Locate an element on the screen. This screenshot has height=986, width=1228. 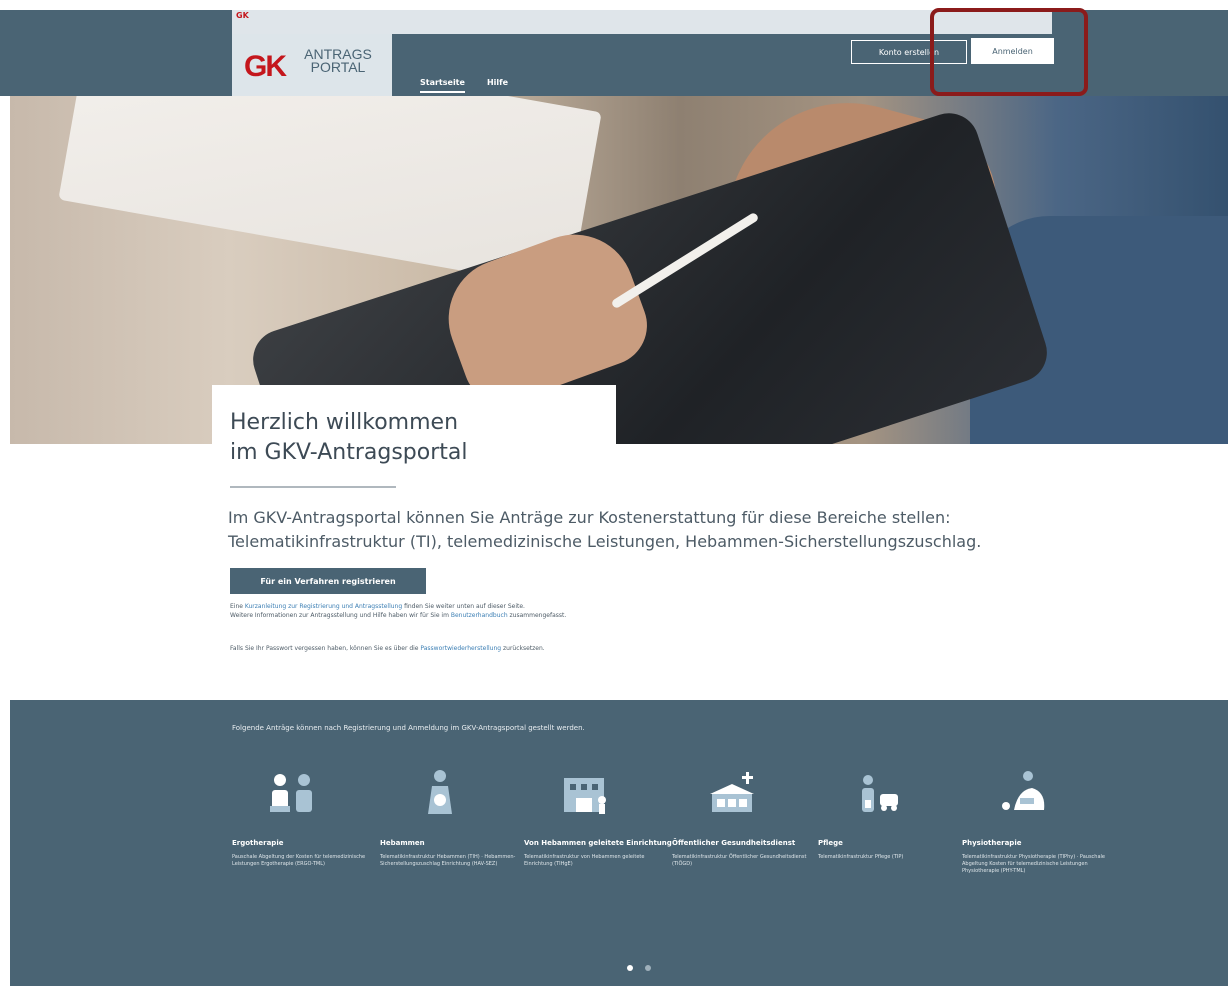
browser-tab-bar is located at coordinates (642, 22).